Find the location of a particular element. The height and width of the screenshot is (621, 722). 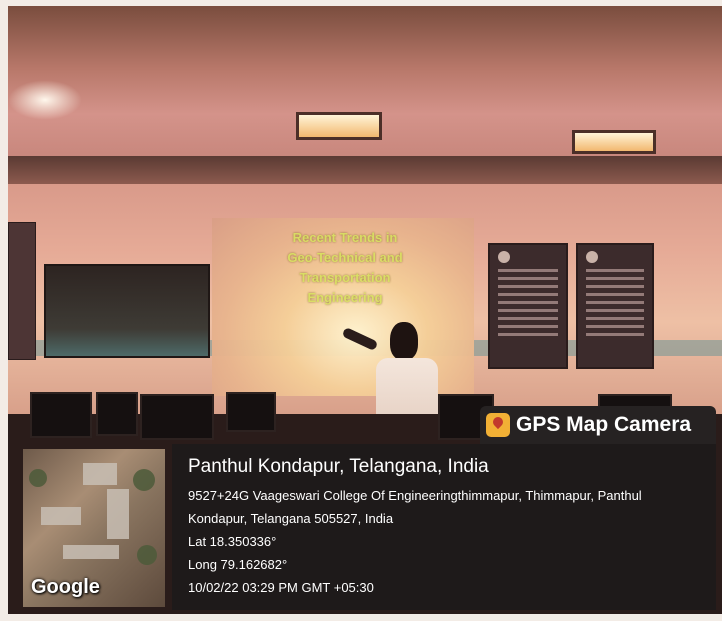

location-title: Panthul Kondapur, Telangana, India is located at coordinates (338, 466).